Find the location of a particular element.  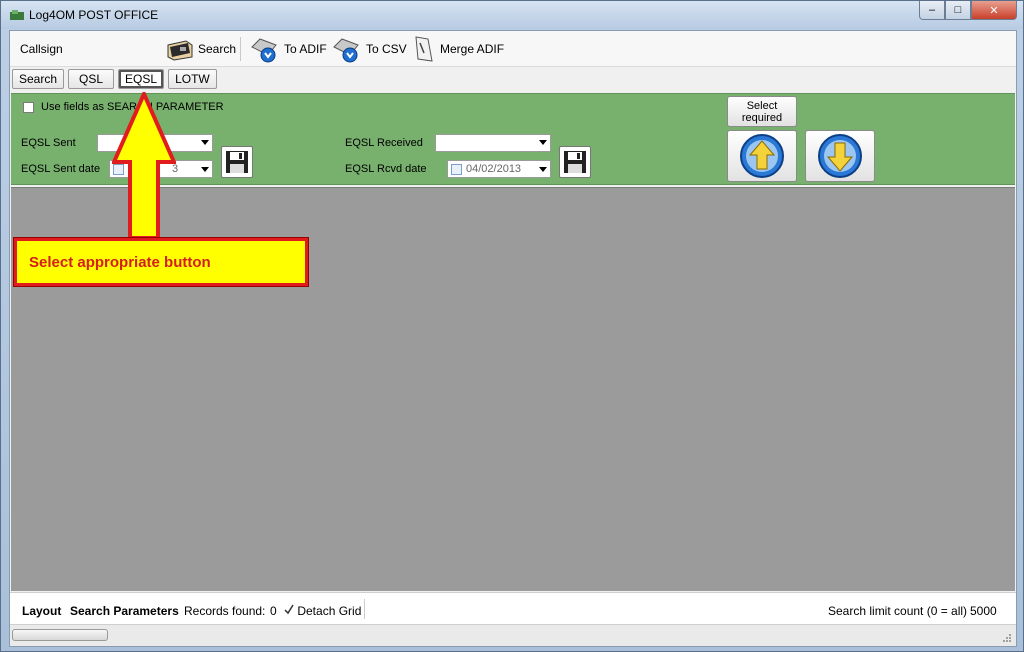

up-arrow-icon is located at coordinates (762, 156).